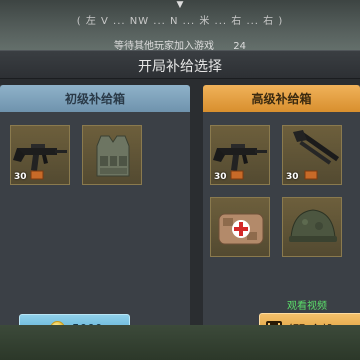 This screenshot has width=360, height=360. I want to click on advanced-supply-title: 高级补给箱, so click(281, 99).